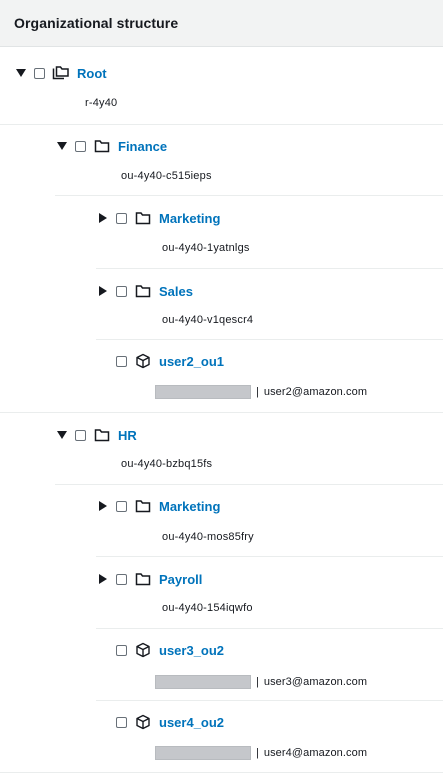 The height and width of the screenshot is (782, 443). Describe the element at coordinates (176, 291) in the screenshot. I see `finance-sales-name: Sales` at that location.